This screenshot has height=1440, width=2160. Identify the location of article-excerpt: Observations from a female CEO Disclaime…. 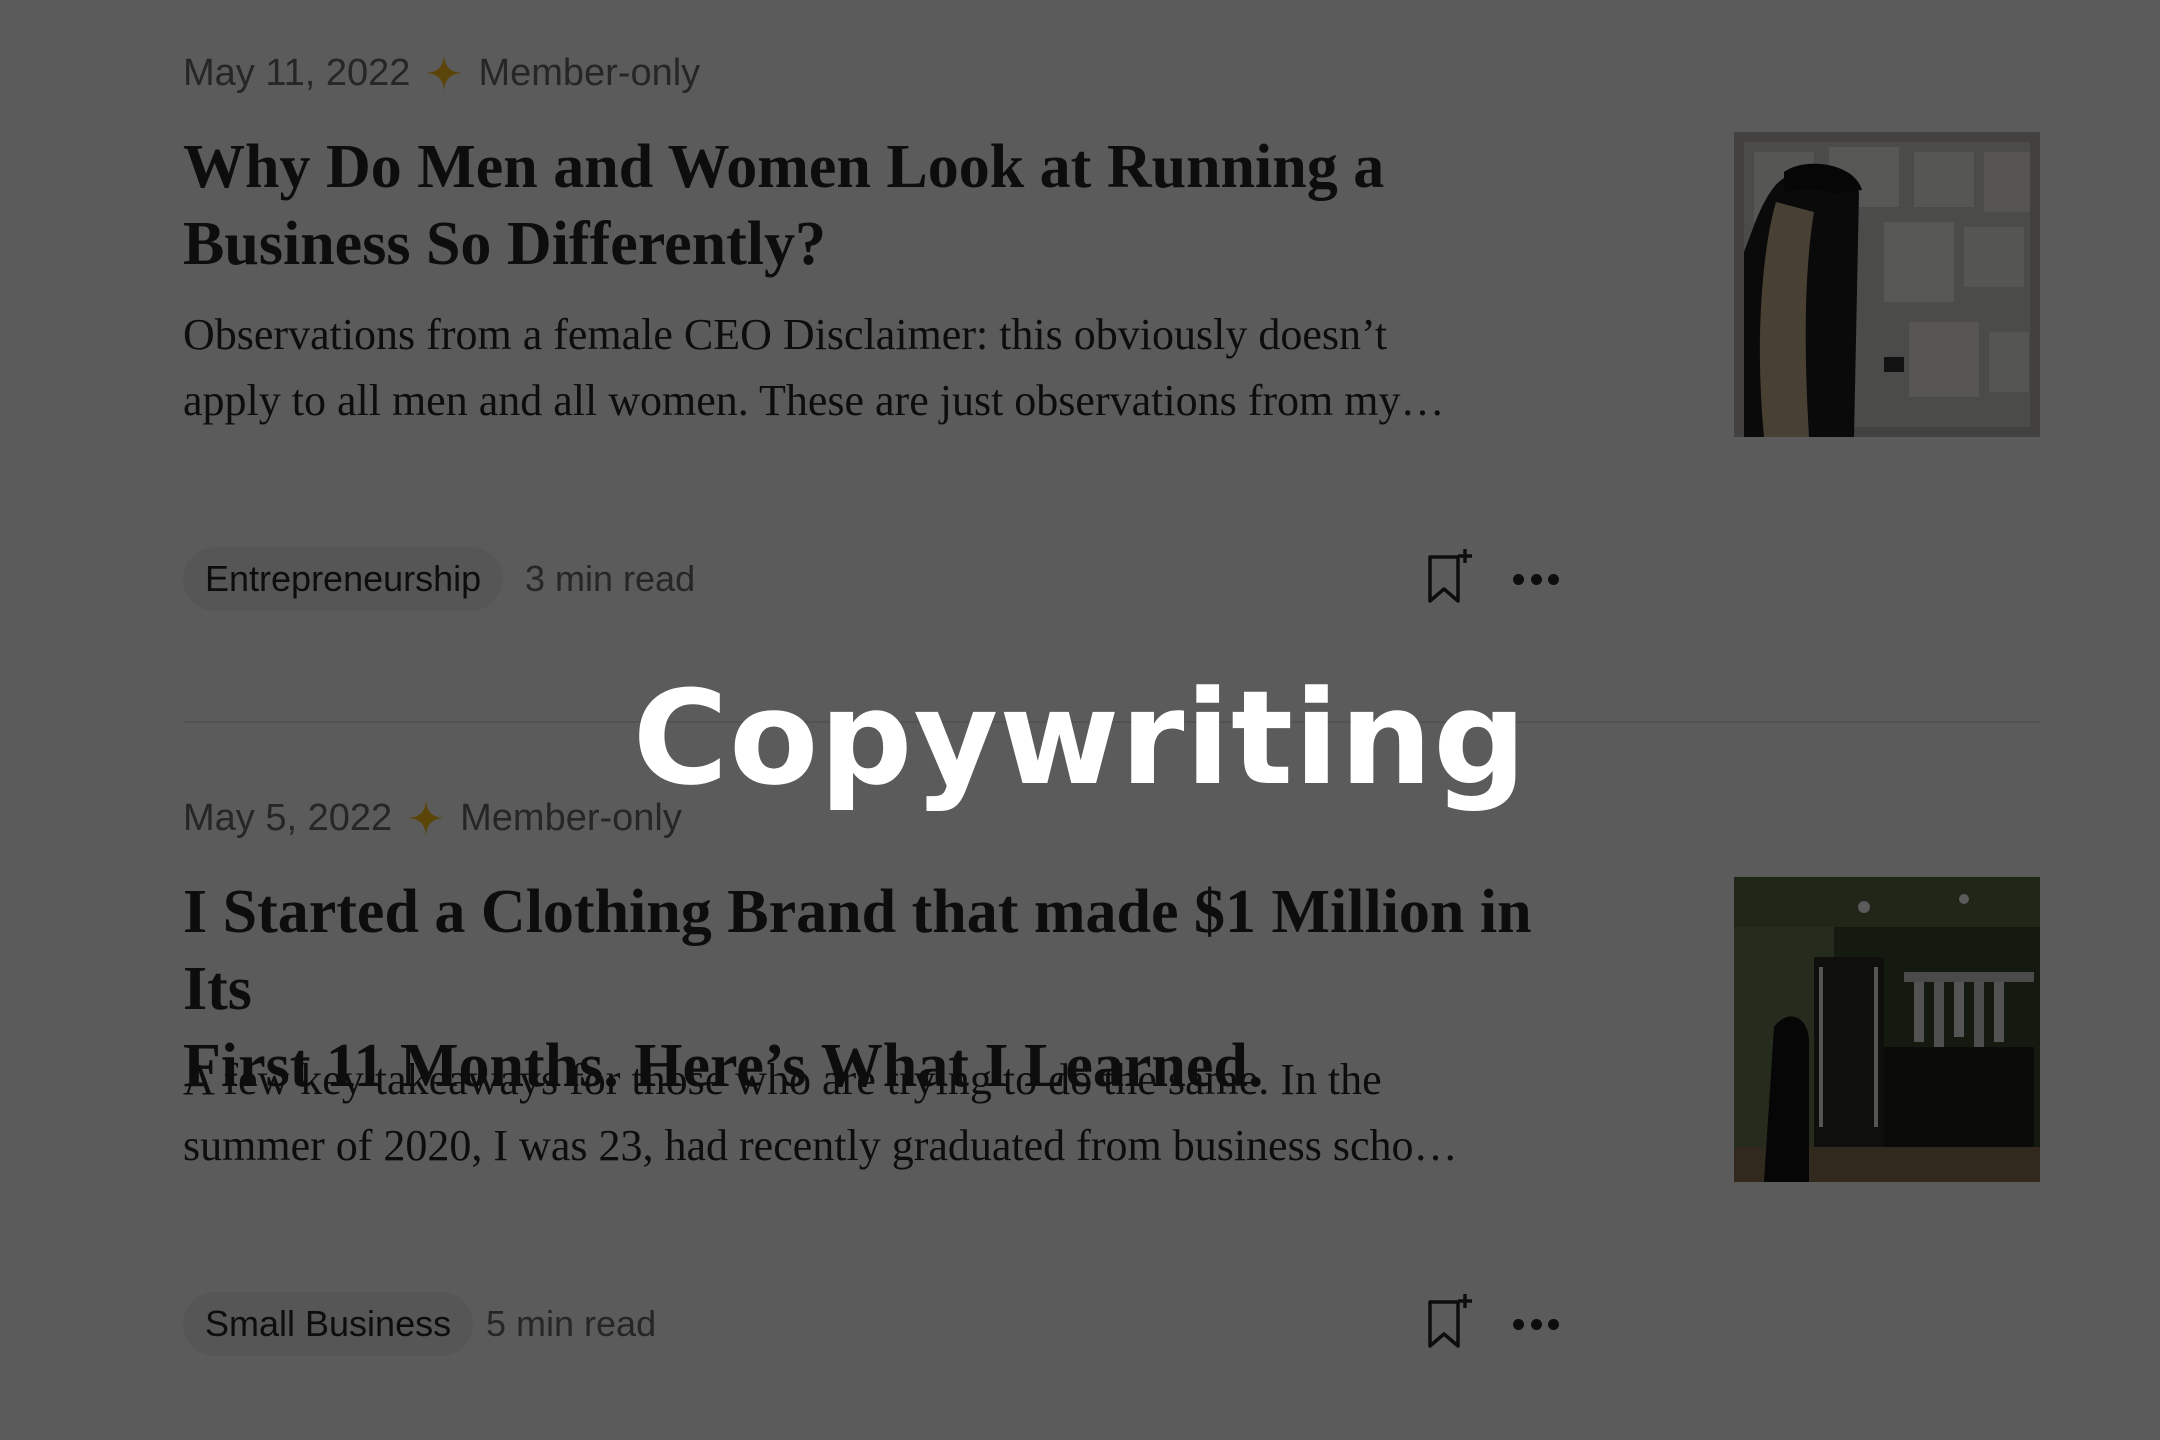
(883, 368).